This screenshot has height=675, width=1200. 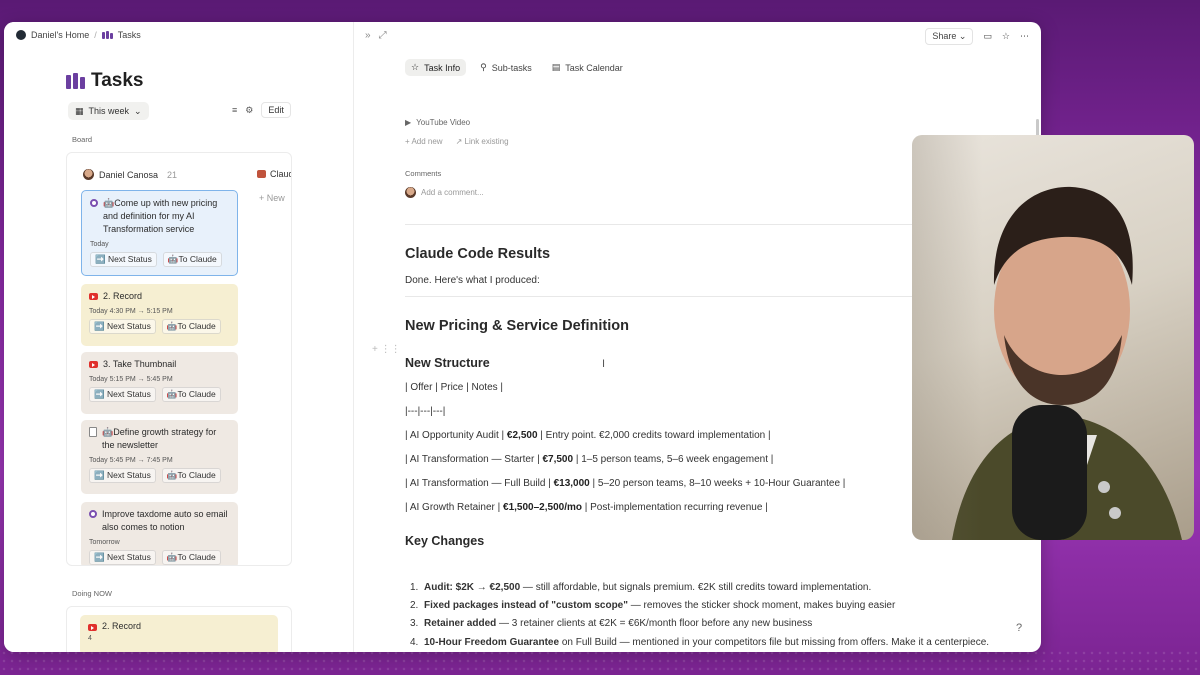 What do you see at coordinates (107, 35) in the screenshot?
I see `books-icon` at bounding box center [107, 35].